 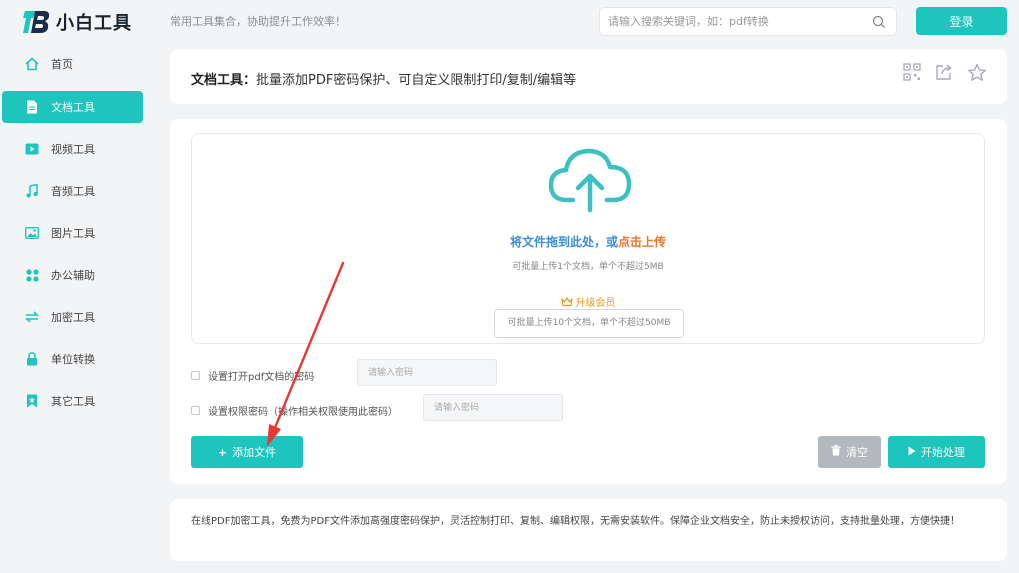 I want to click on tool-title: 批量添加PDF密码保护、可自定义限制打印/复制/编辑等, so click(x=416, y=80).